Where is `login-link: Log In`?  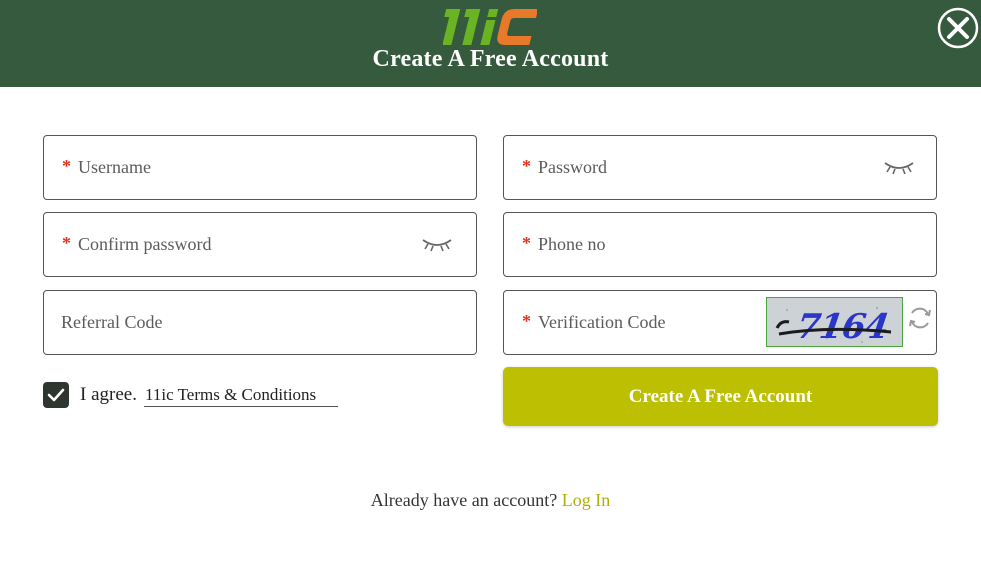 login-link: Log In is located at coordinates (586, 500).